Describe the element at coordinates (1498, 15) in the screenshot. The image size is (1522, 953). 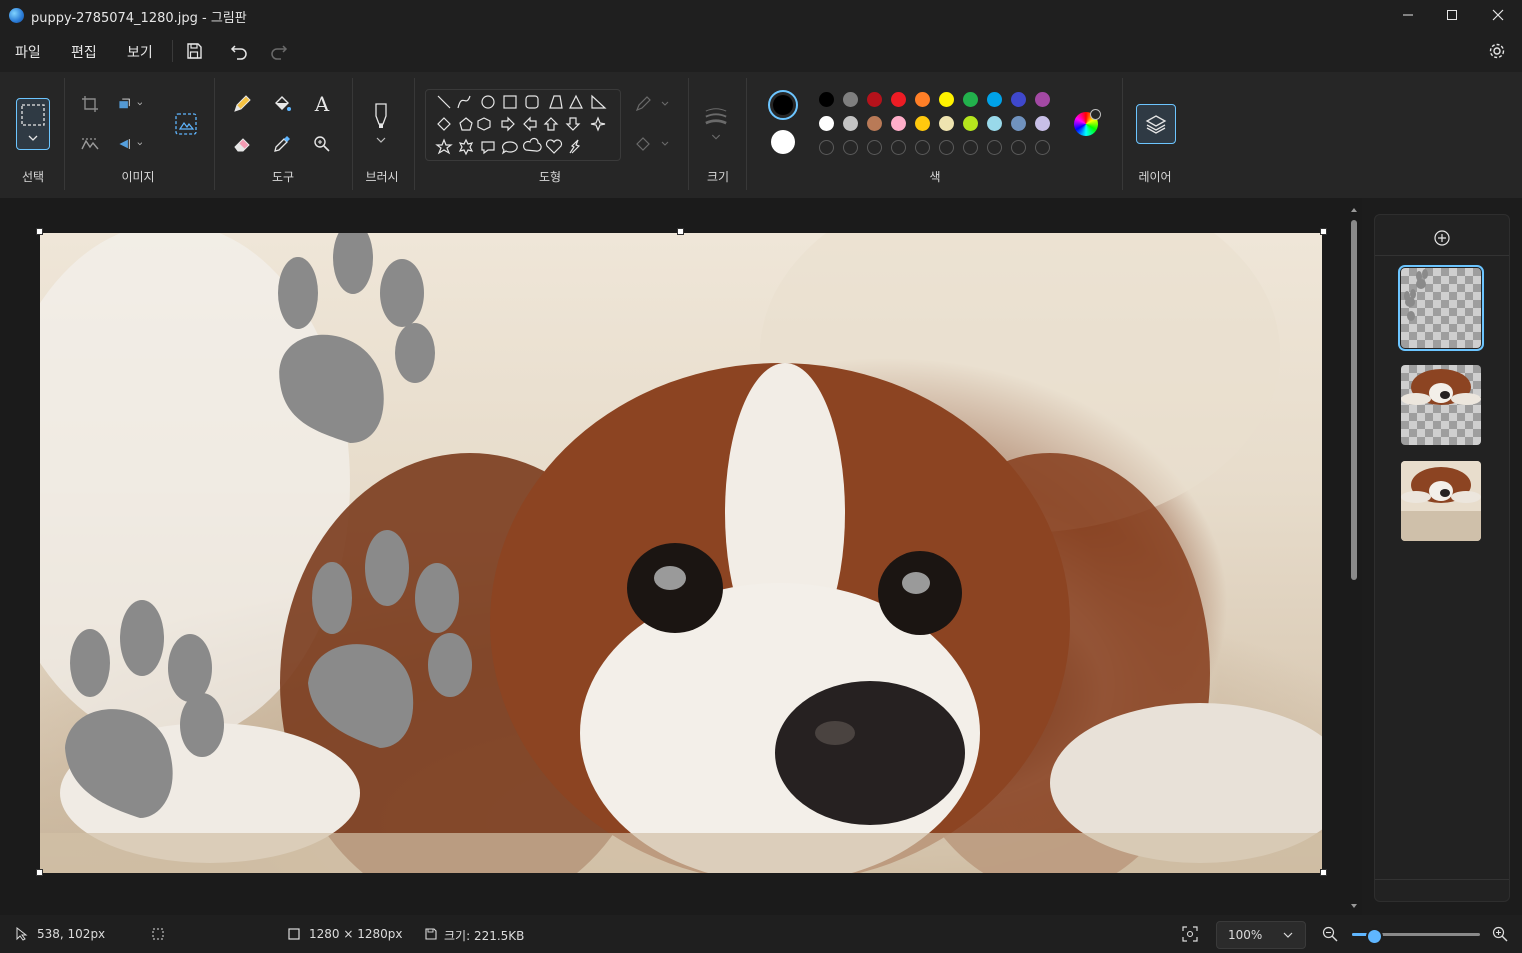
I see `close-button` at that location.